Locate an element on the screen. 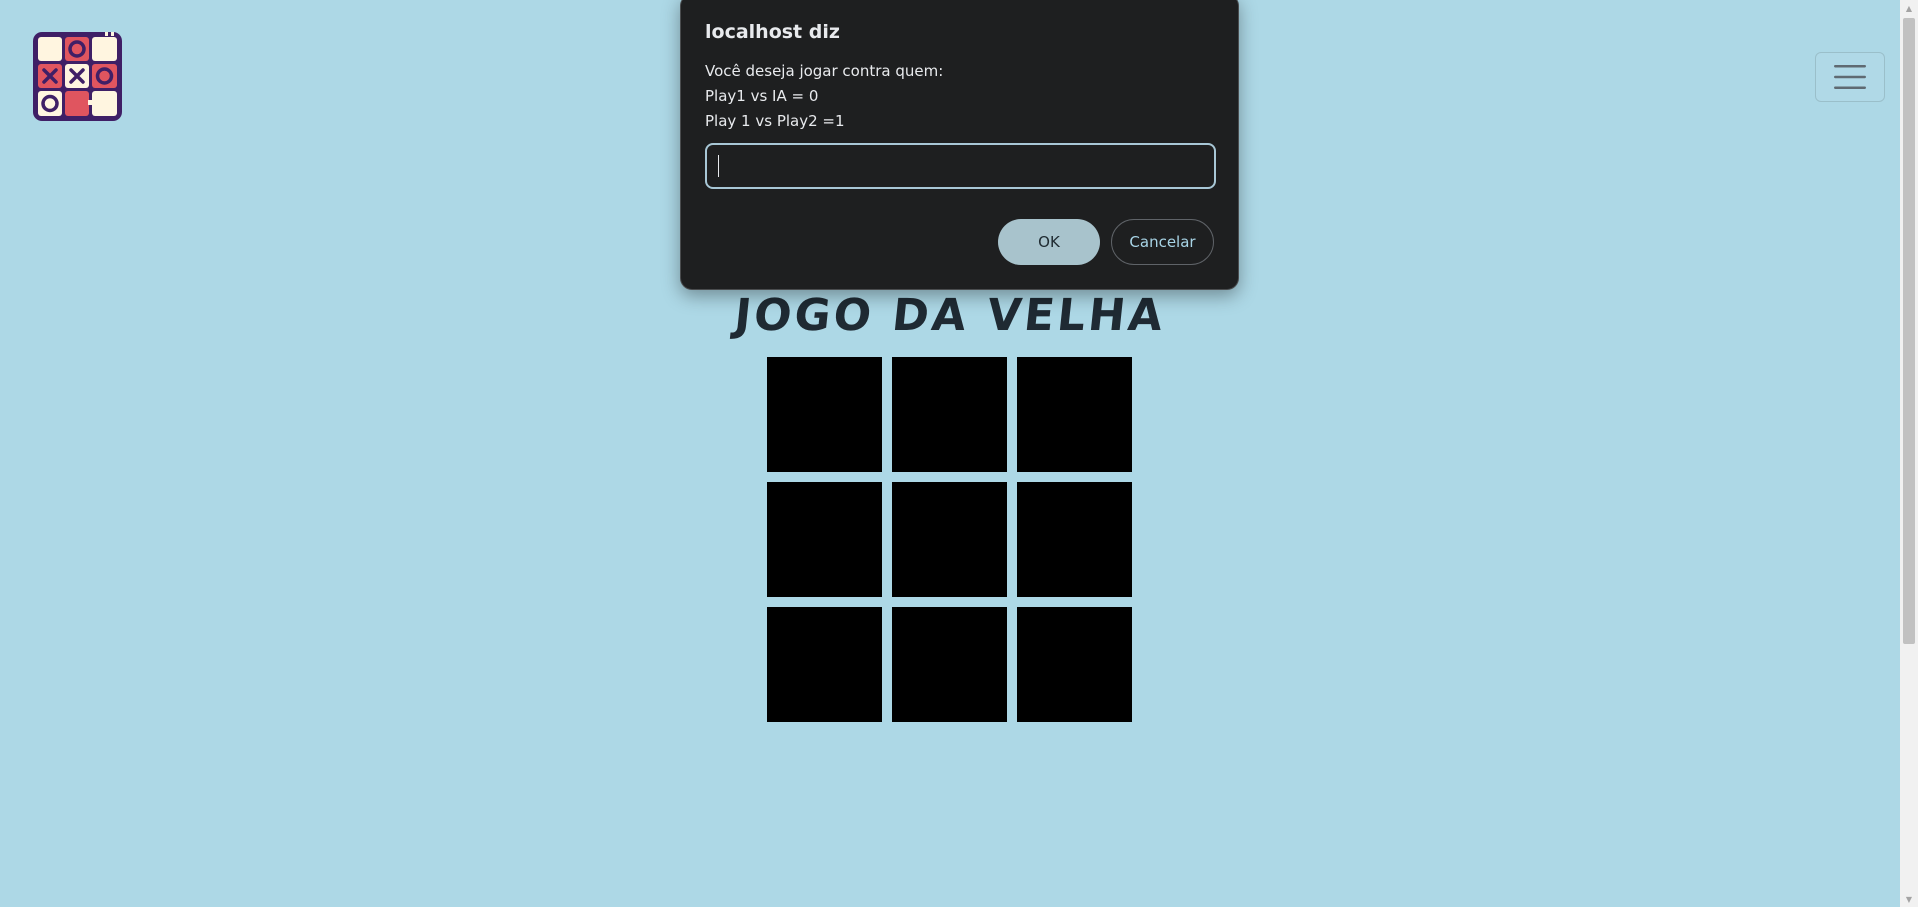 Image resolution: width=1918 pixels, height=907 pixels. dialog-message-line: Play 1 vs Play2 =1 is located at coordinates (775, 121).